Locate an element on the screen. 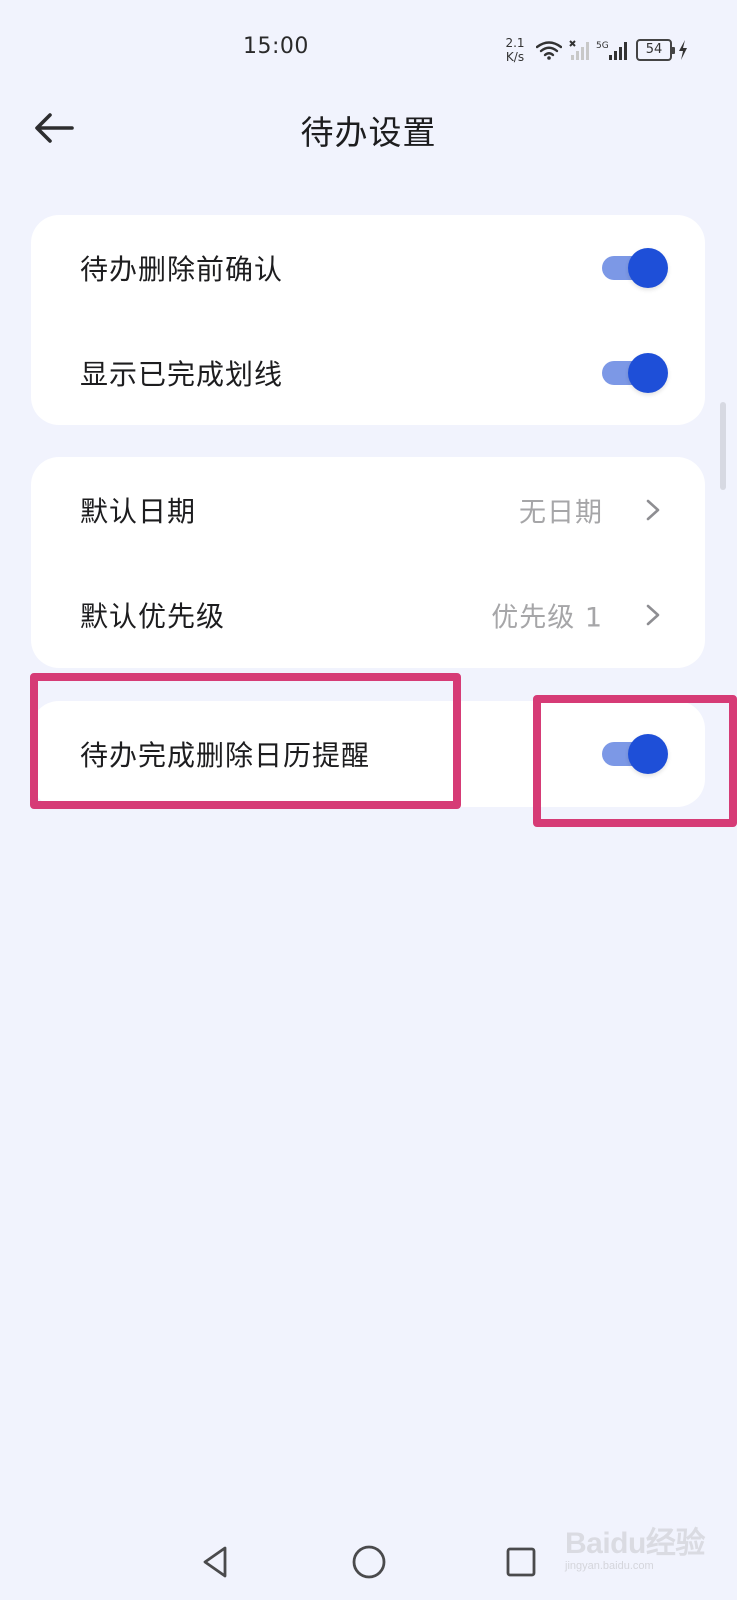 Image resolution: width=737 pixels, height=1600 pixels. page-title: 待办设置 is located at coordinates (368, 132).